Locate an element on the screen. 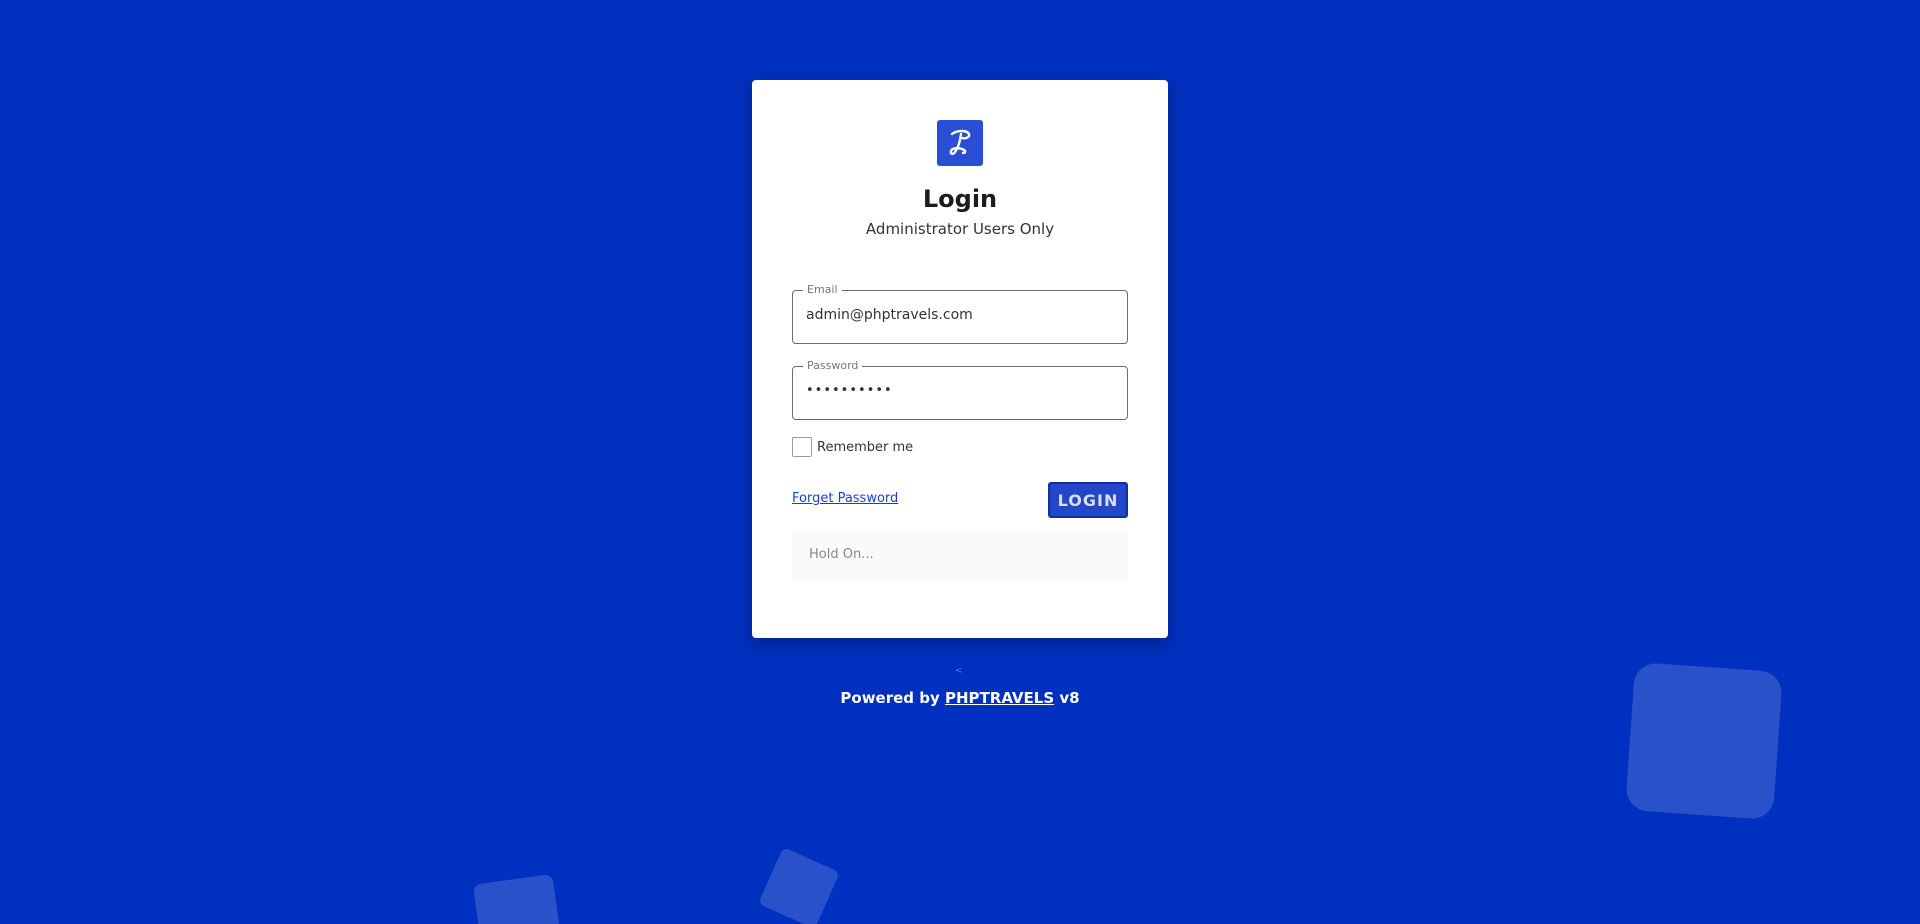  email-field: Email is located at coordinates (960, 313).